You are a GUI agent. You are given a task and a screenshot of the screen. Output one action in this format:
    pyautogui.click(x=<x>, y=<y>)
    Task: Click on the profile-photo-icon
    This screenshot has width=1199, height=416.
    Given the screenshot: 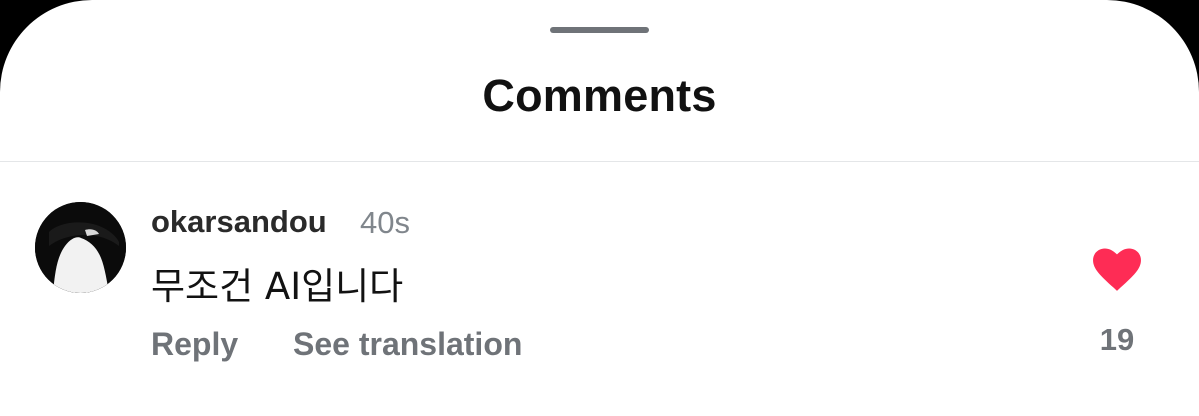 What is the action you would take?
    pyautogui.click(x=80, y=247)
    